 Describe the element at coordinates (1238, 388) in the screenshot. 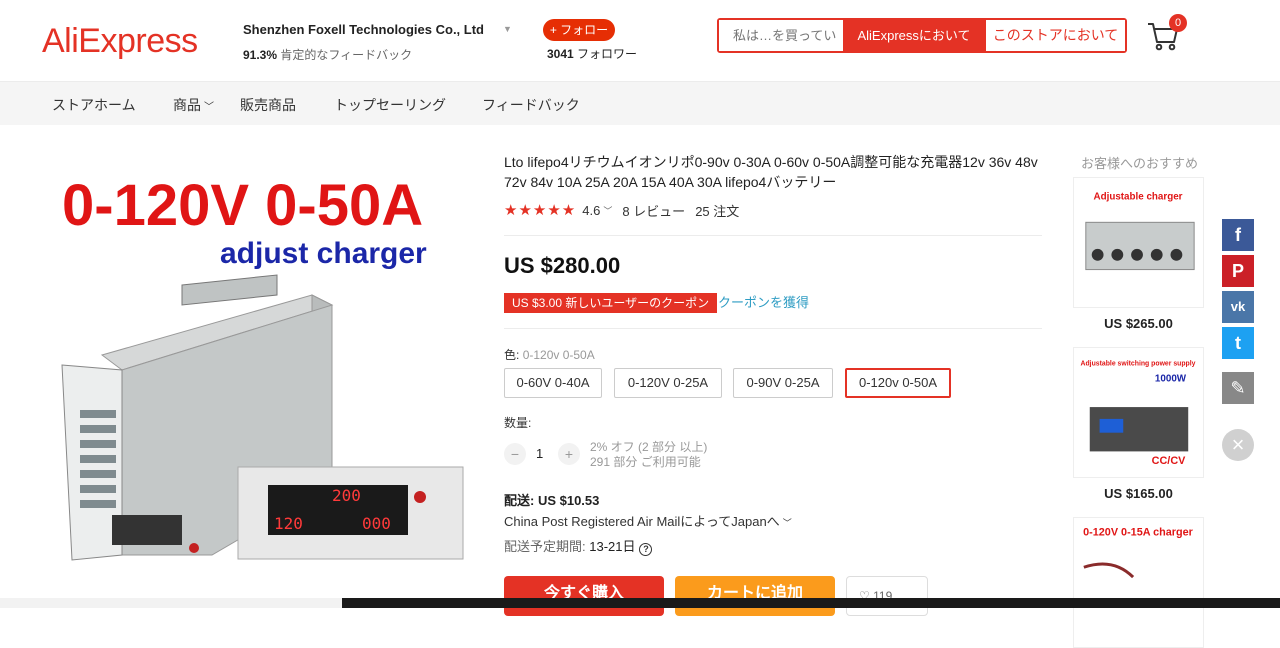

I see `edit-icon: ✎` at that location.